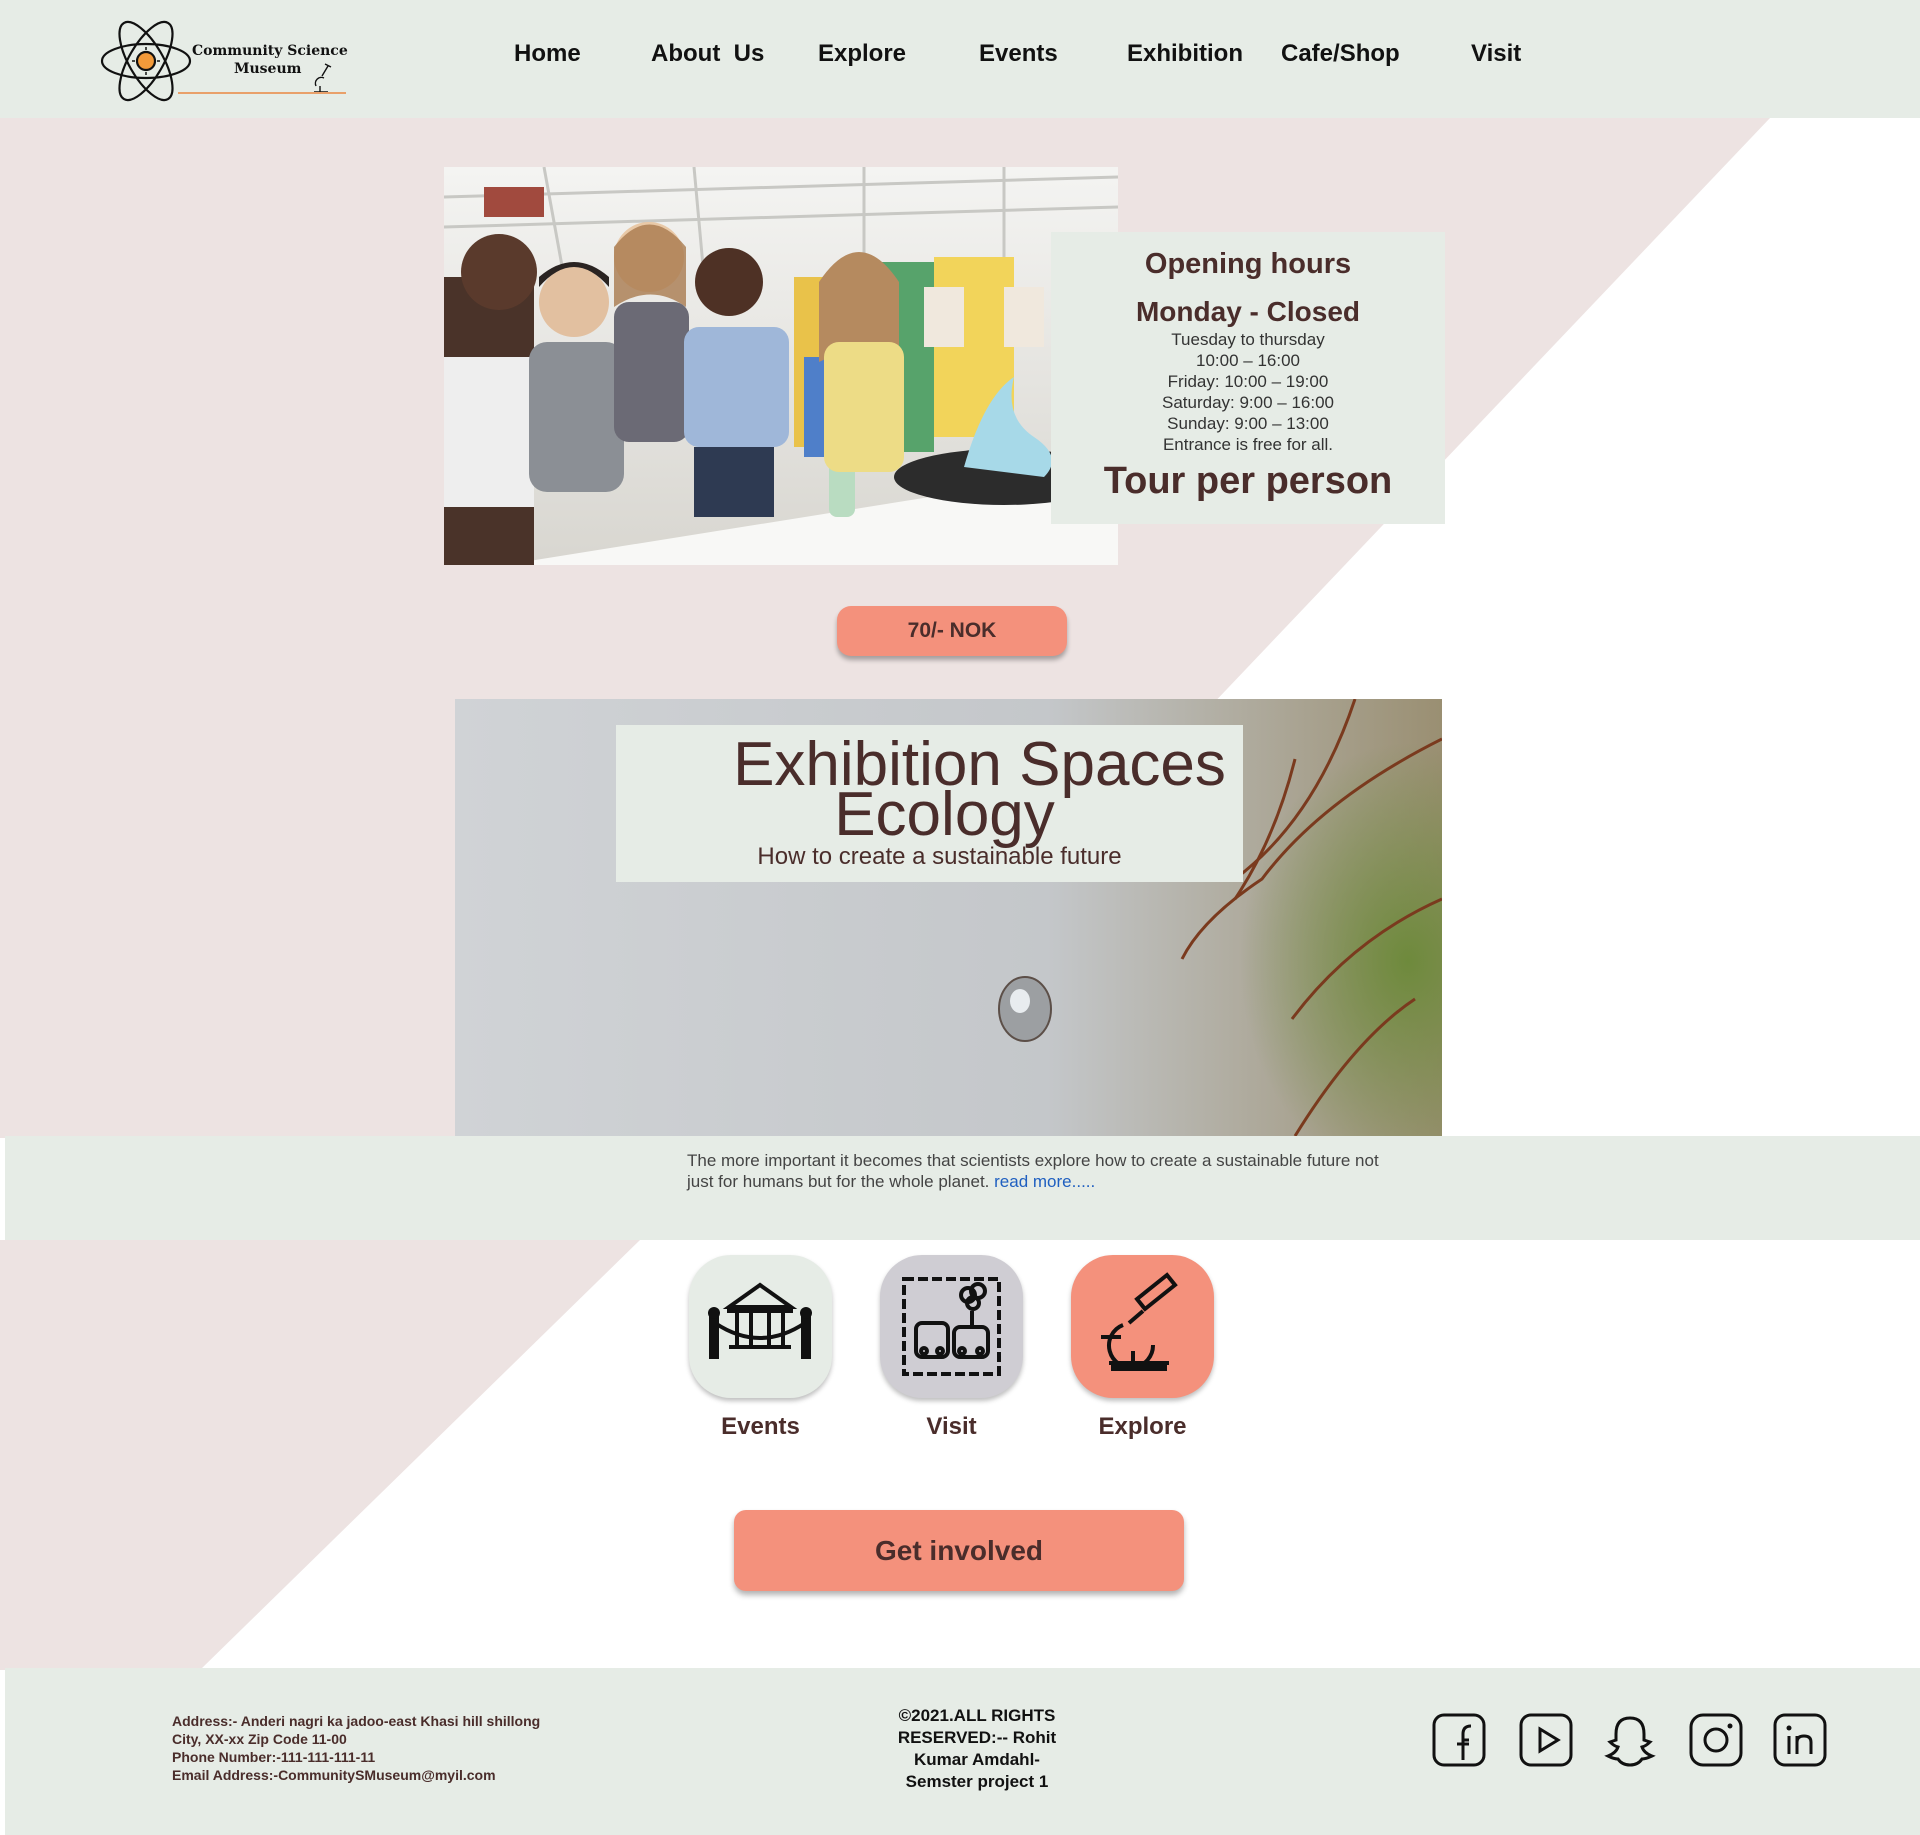 This screenshot has height=1835, width=1920. Describe the element at coordinates (1247, 311) in the screenshot. I see `monday-closed-label: Monday - Closed` at that location.